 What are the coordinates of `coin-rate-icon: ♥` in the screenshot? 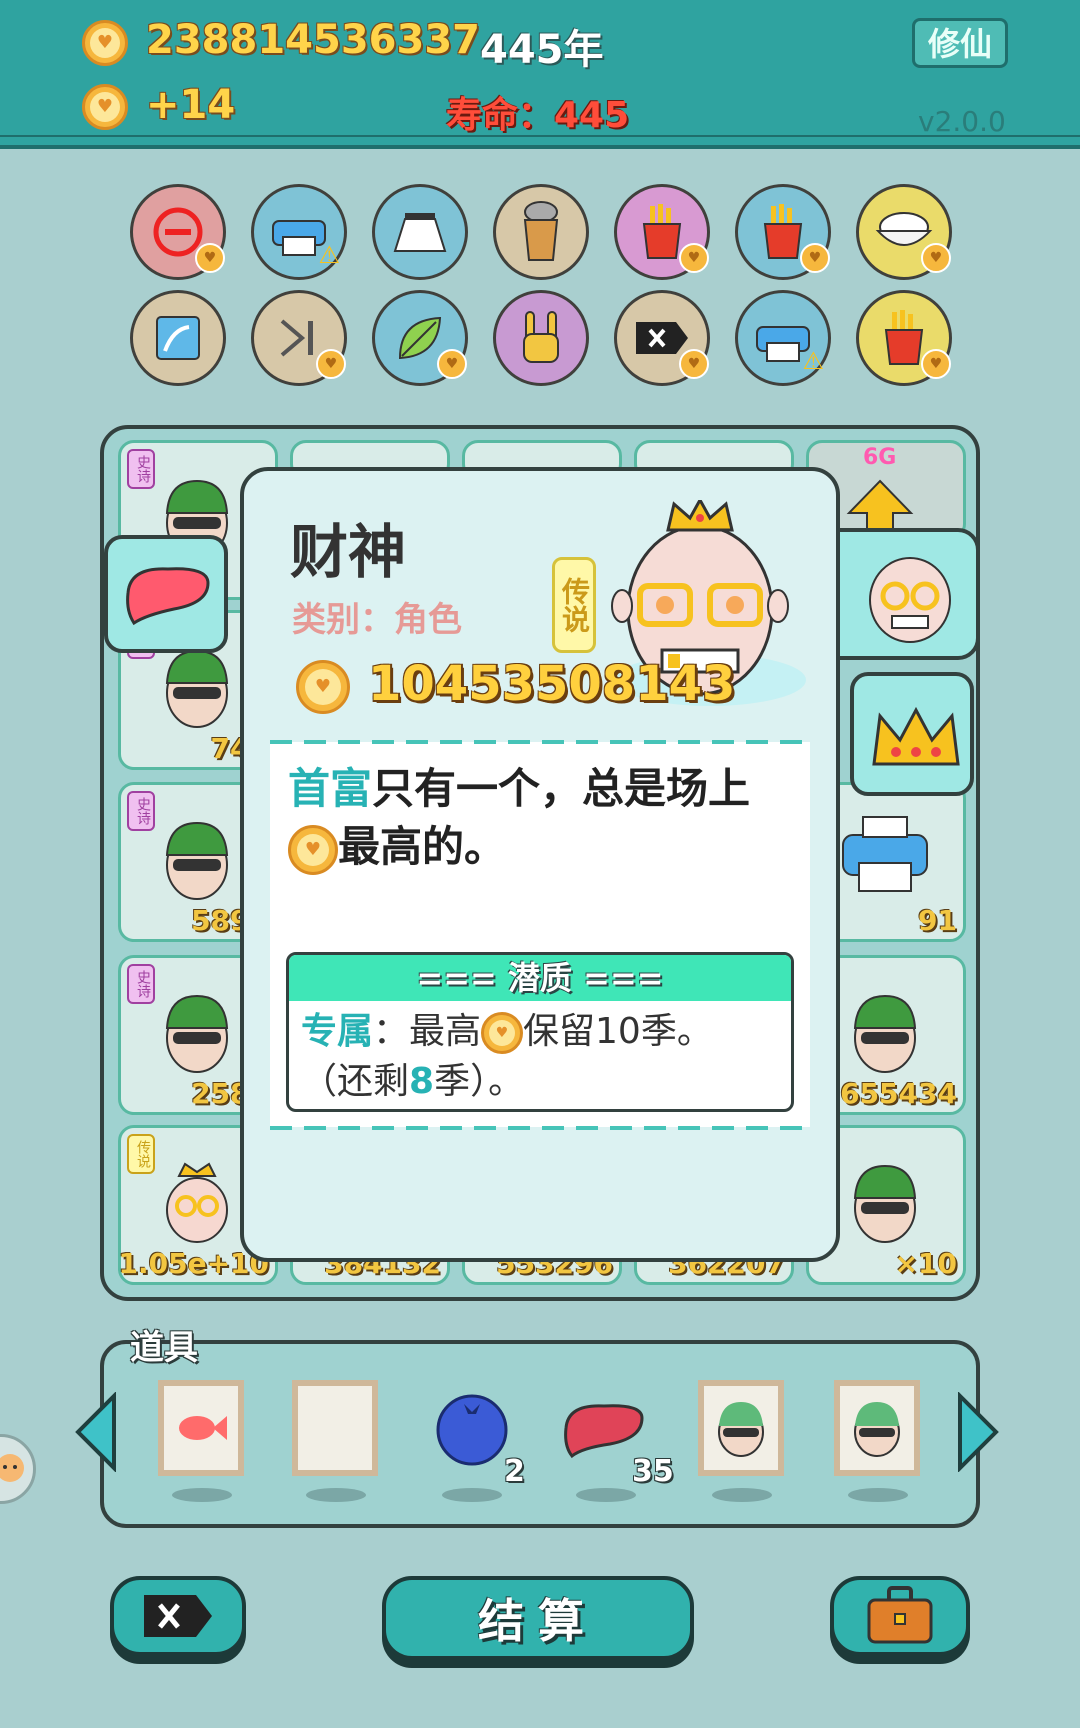 It's located at (105, 107).